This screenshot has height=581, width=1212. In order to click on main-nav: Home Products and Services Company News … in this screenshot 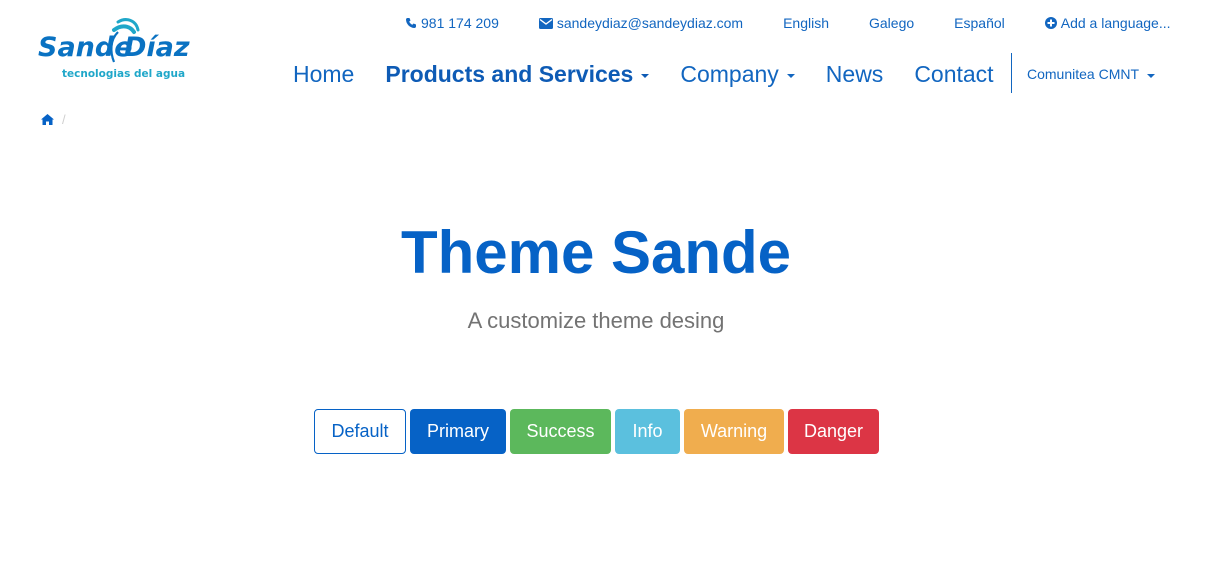, I will do `click(659, 74)`.